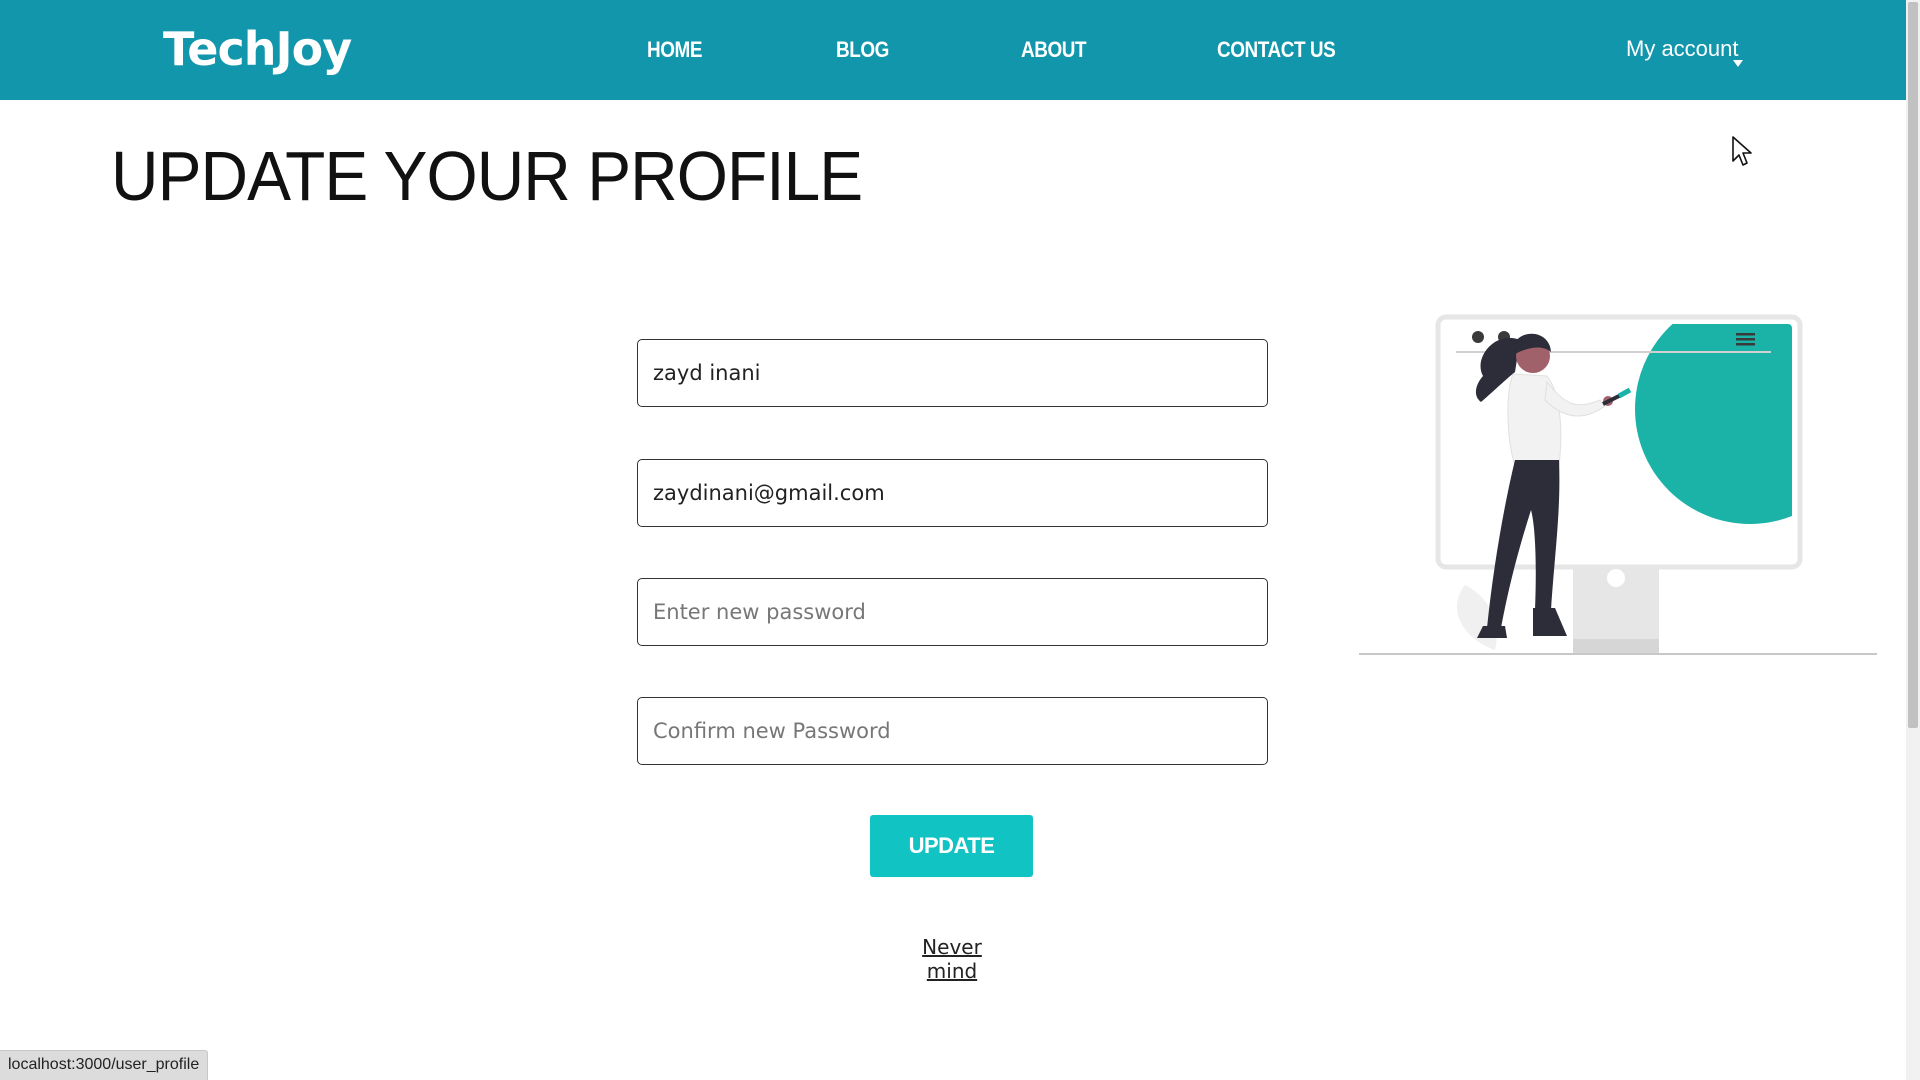 This screenshot has height=1080, width=1920. Describe the element at coordinates (952, 493) in the screenshot. I see `email-input` at that location.